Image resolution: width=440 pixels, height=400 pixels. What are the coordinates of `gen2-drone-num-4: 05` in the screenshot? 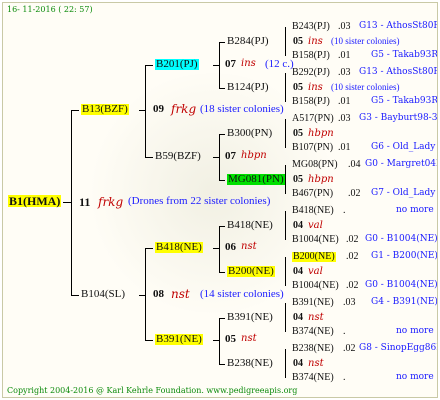 It's located at (230, 339).